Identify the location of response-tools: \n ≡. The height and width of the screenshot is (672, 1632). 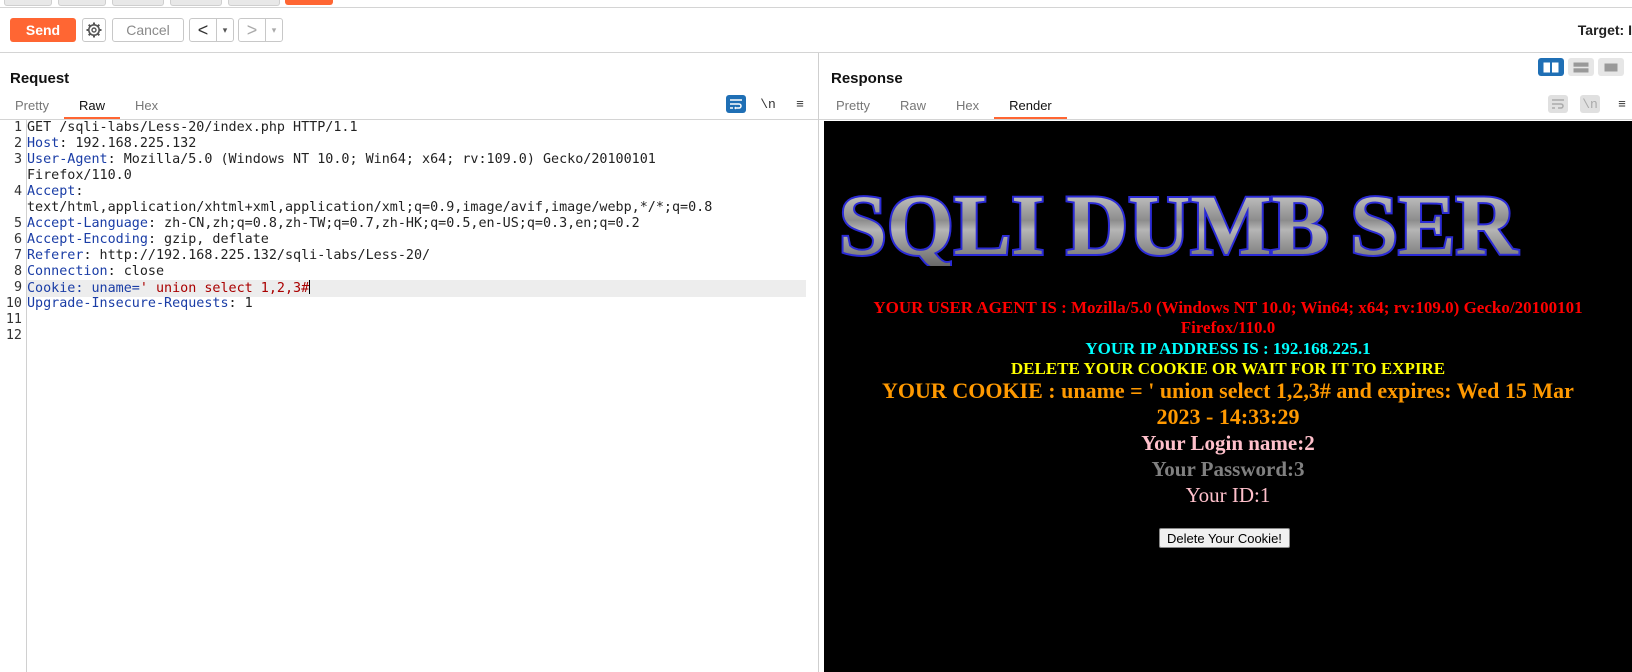
(1590, 104).